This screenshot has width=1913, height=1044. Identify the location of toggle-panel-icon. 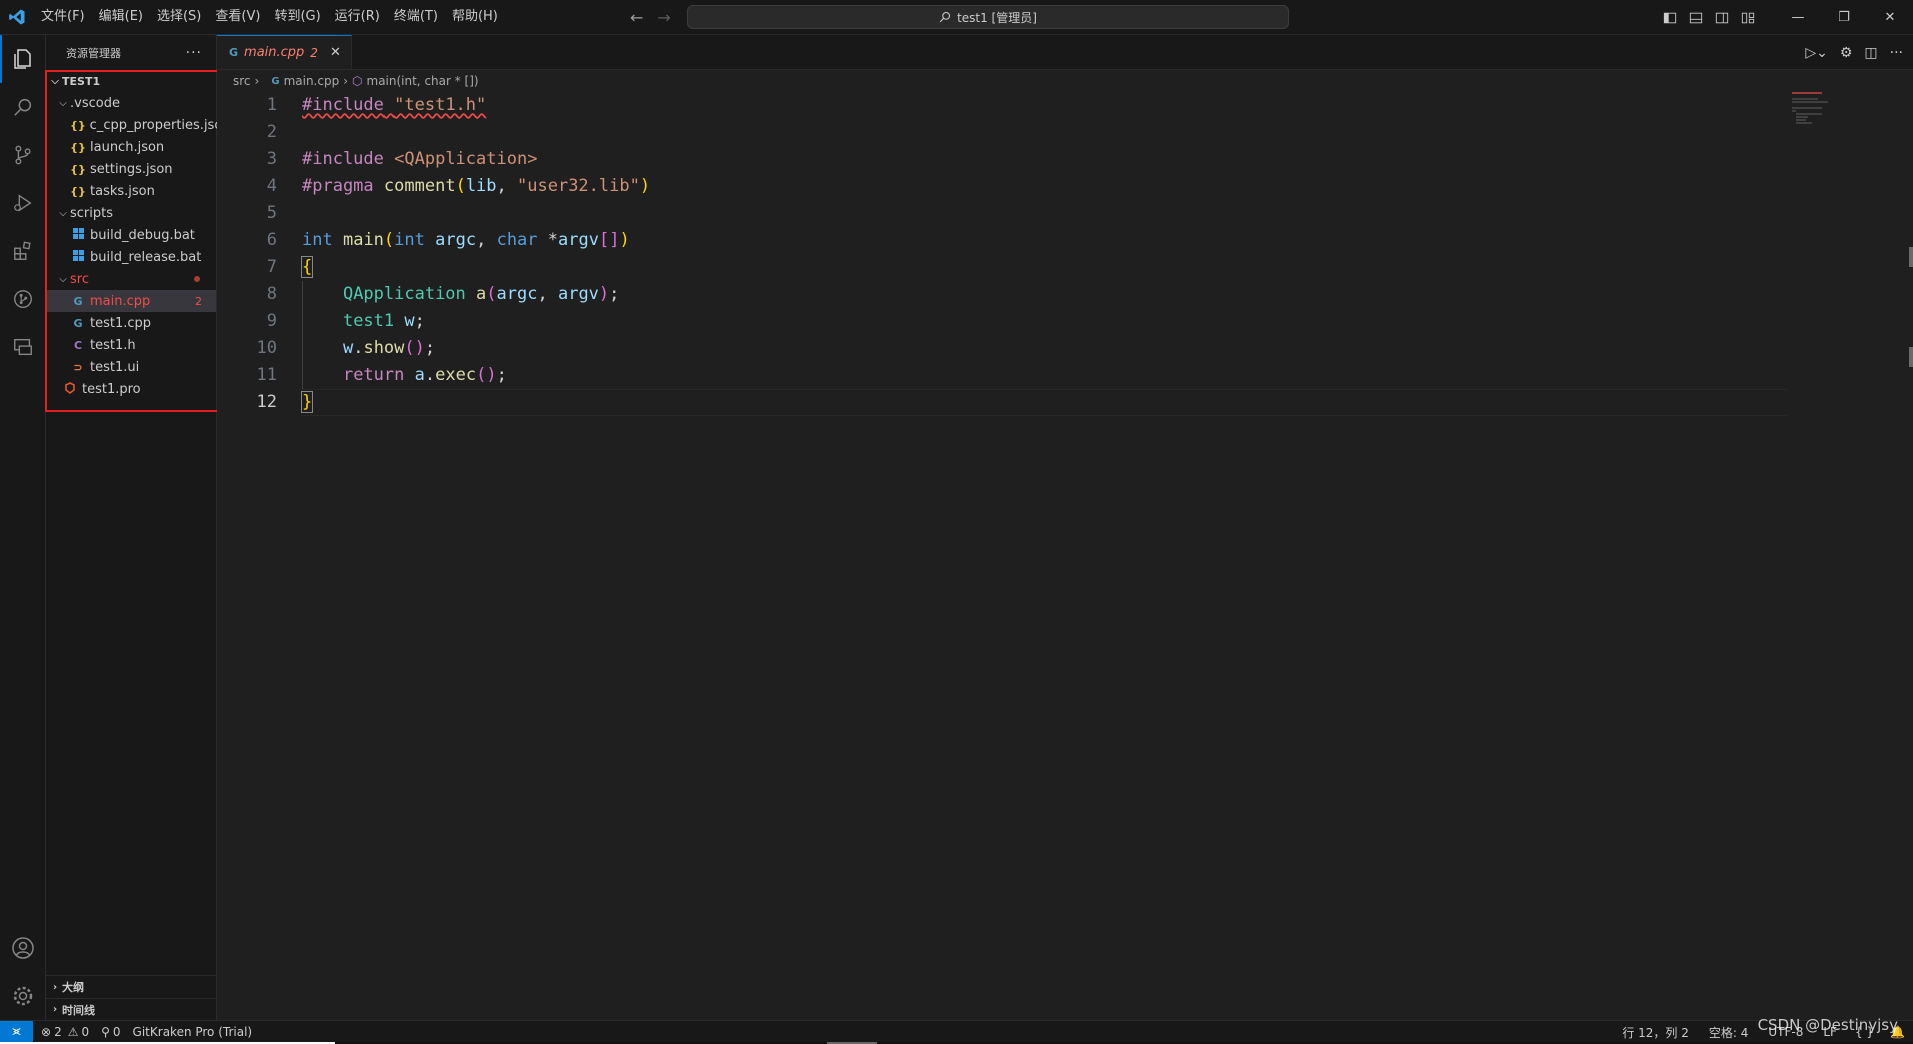
(1696, 17).